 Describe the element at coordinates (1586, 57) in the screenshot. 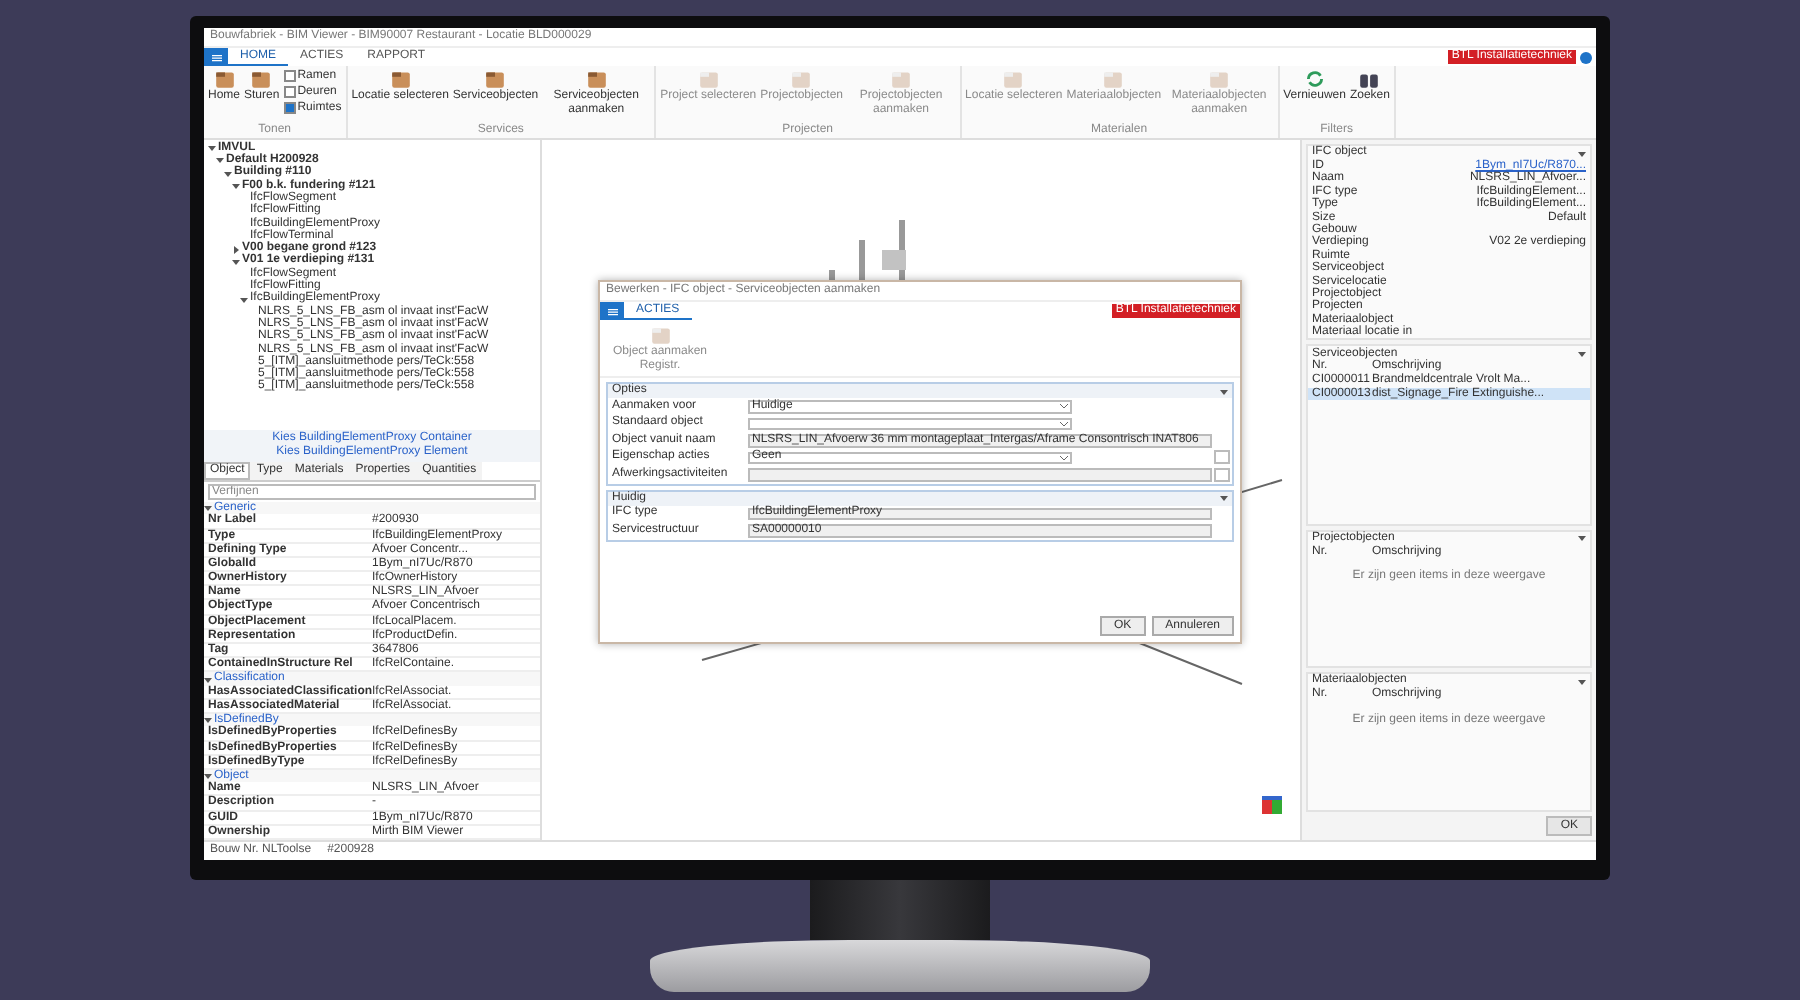

I see `help-icon` at that location.